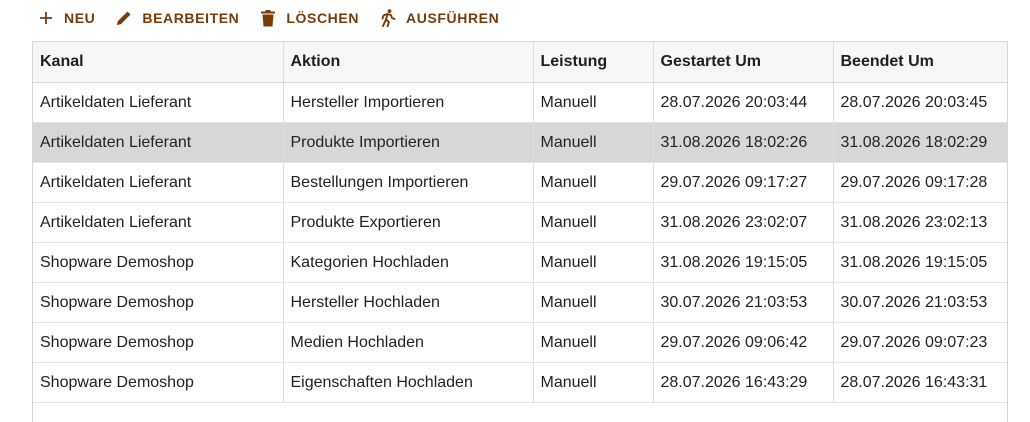 Image resolution: width=1030 pixels, height=422 pixels. What do you see at coordinates (80, 18) in the screenshot?
I see `new-button-label: NEU` at bounding box center [80, 18].